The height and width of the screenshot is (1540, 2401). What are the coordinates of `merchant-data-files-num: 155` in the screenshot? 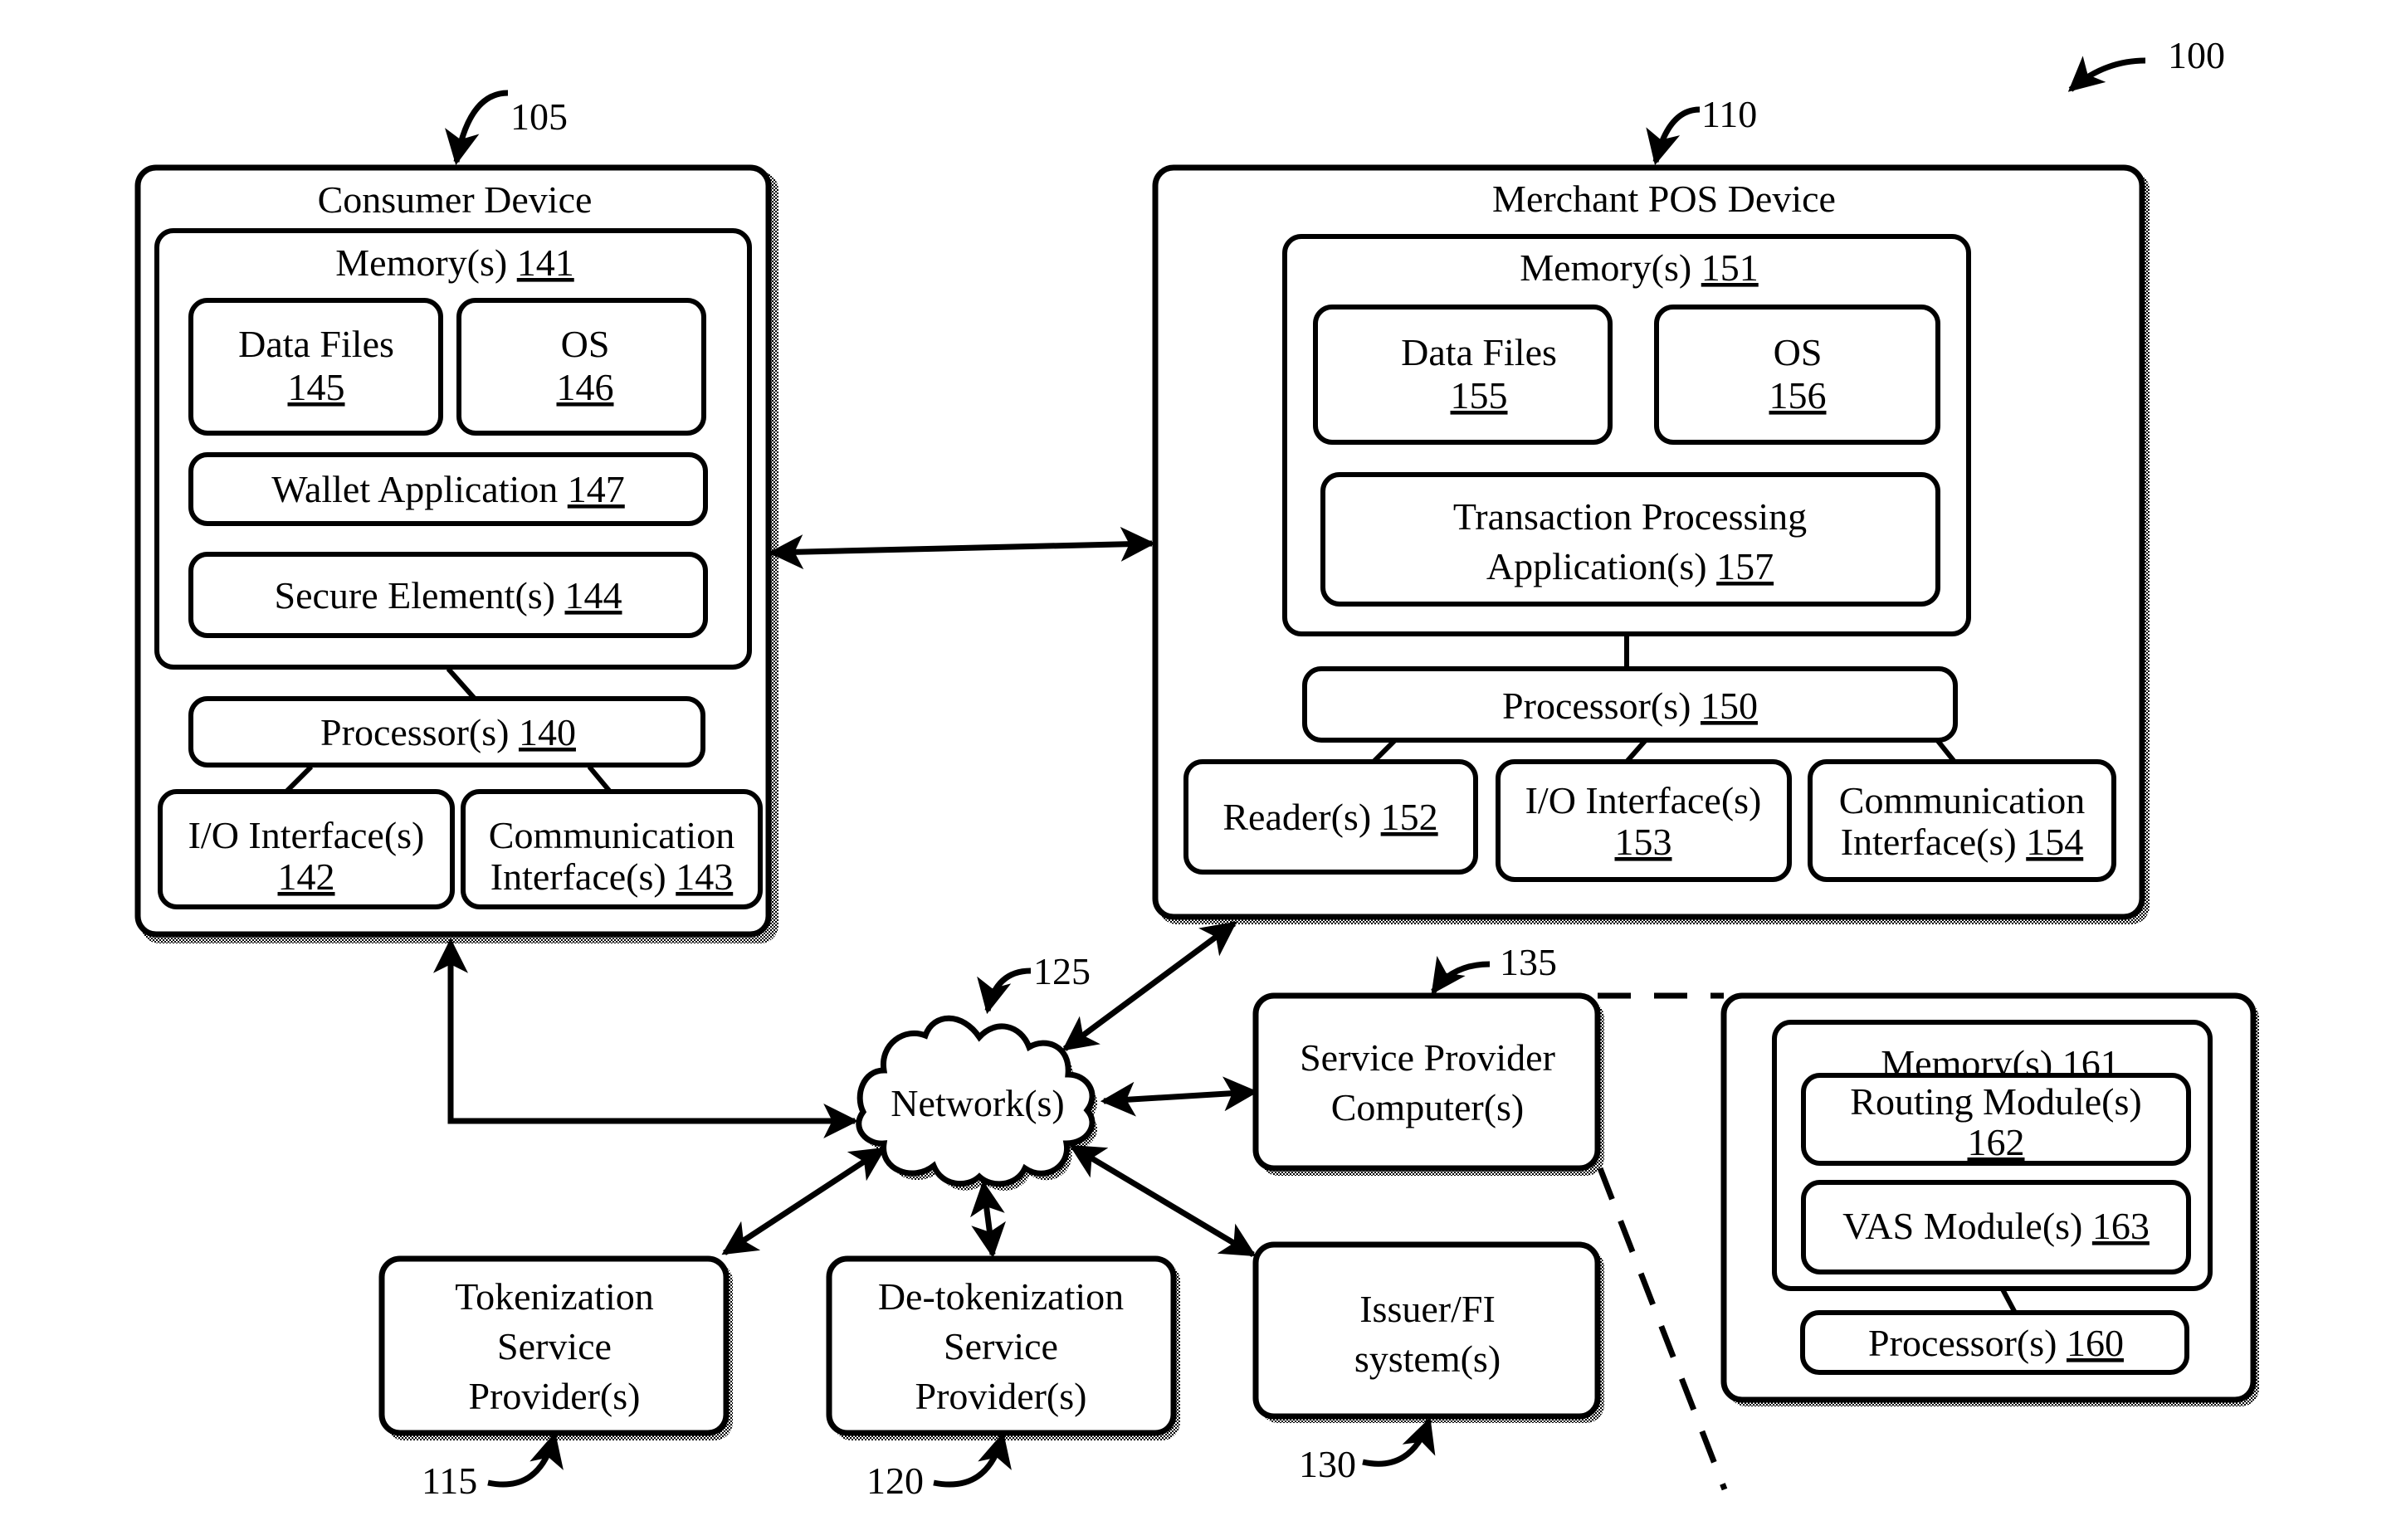 It's located at (1479, 395).